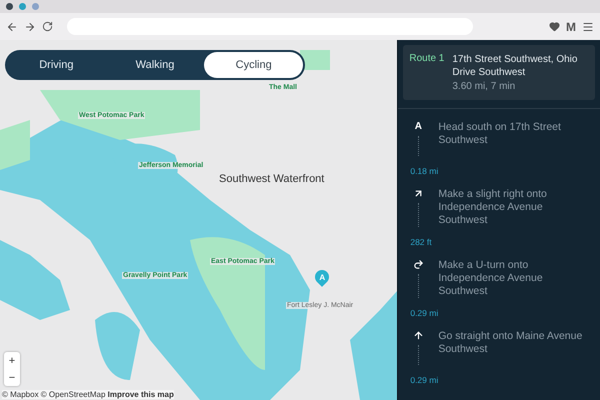 The width and height of the screenshot is (600, 400). What do you see at coordinates (500, 134) in the screenshot?
I see `step-instruction: Head south on 17th Street Southwest` at bounding box center [500, 134].